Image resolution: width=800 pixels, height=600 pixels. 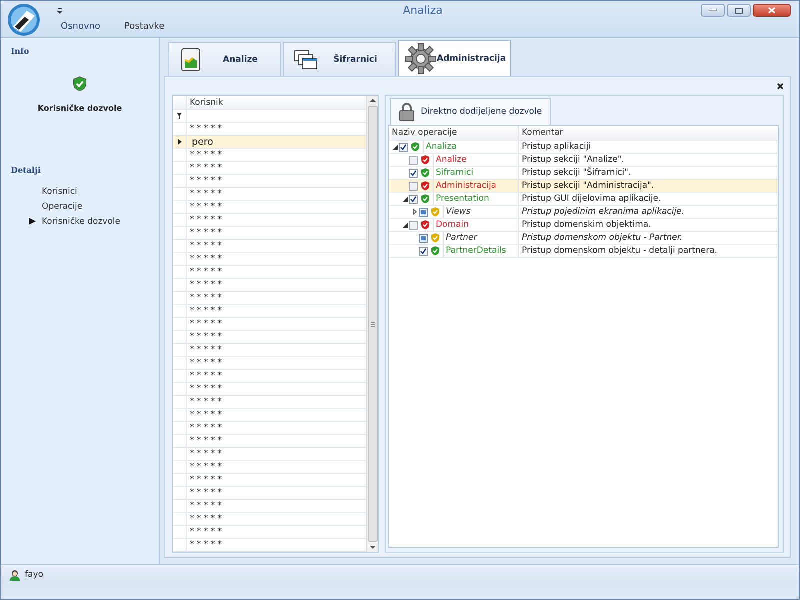 What do you see at coordinates (62, 207) in the screenshot?
I see `sidebar-item: Operacije` at bounding box center [62, 207].